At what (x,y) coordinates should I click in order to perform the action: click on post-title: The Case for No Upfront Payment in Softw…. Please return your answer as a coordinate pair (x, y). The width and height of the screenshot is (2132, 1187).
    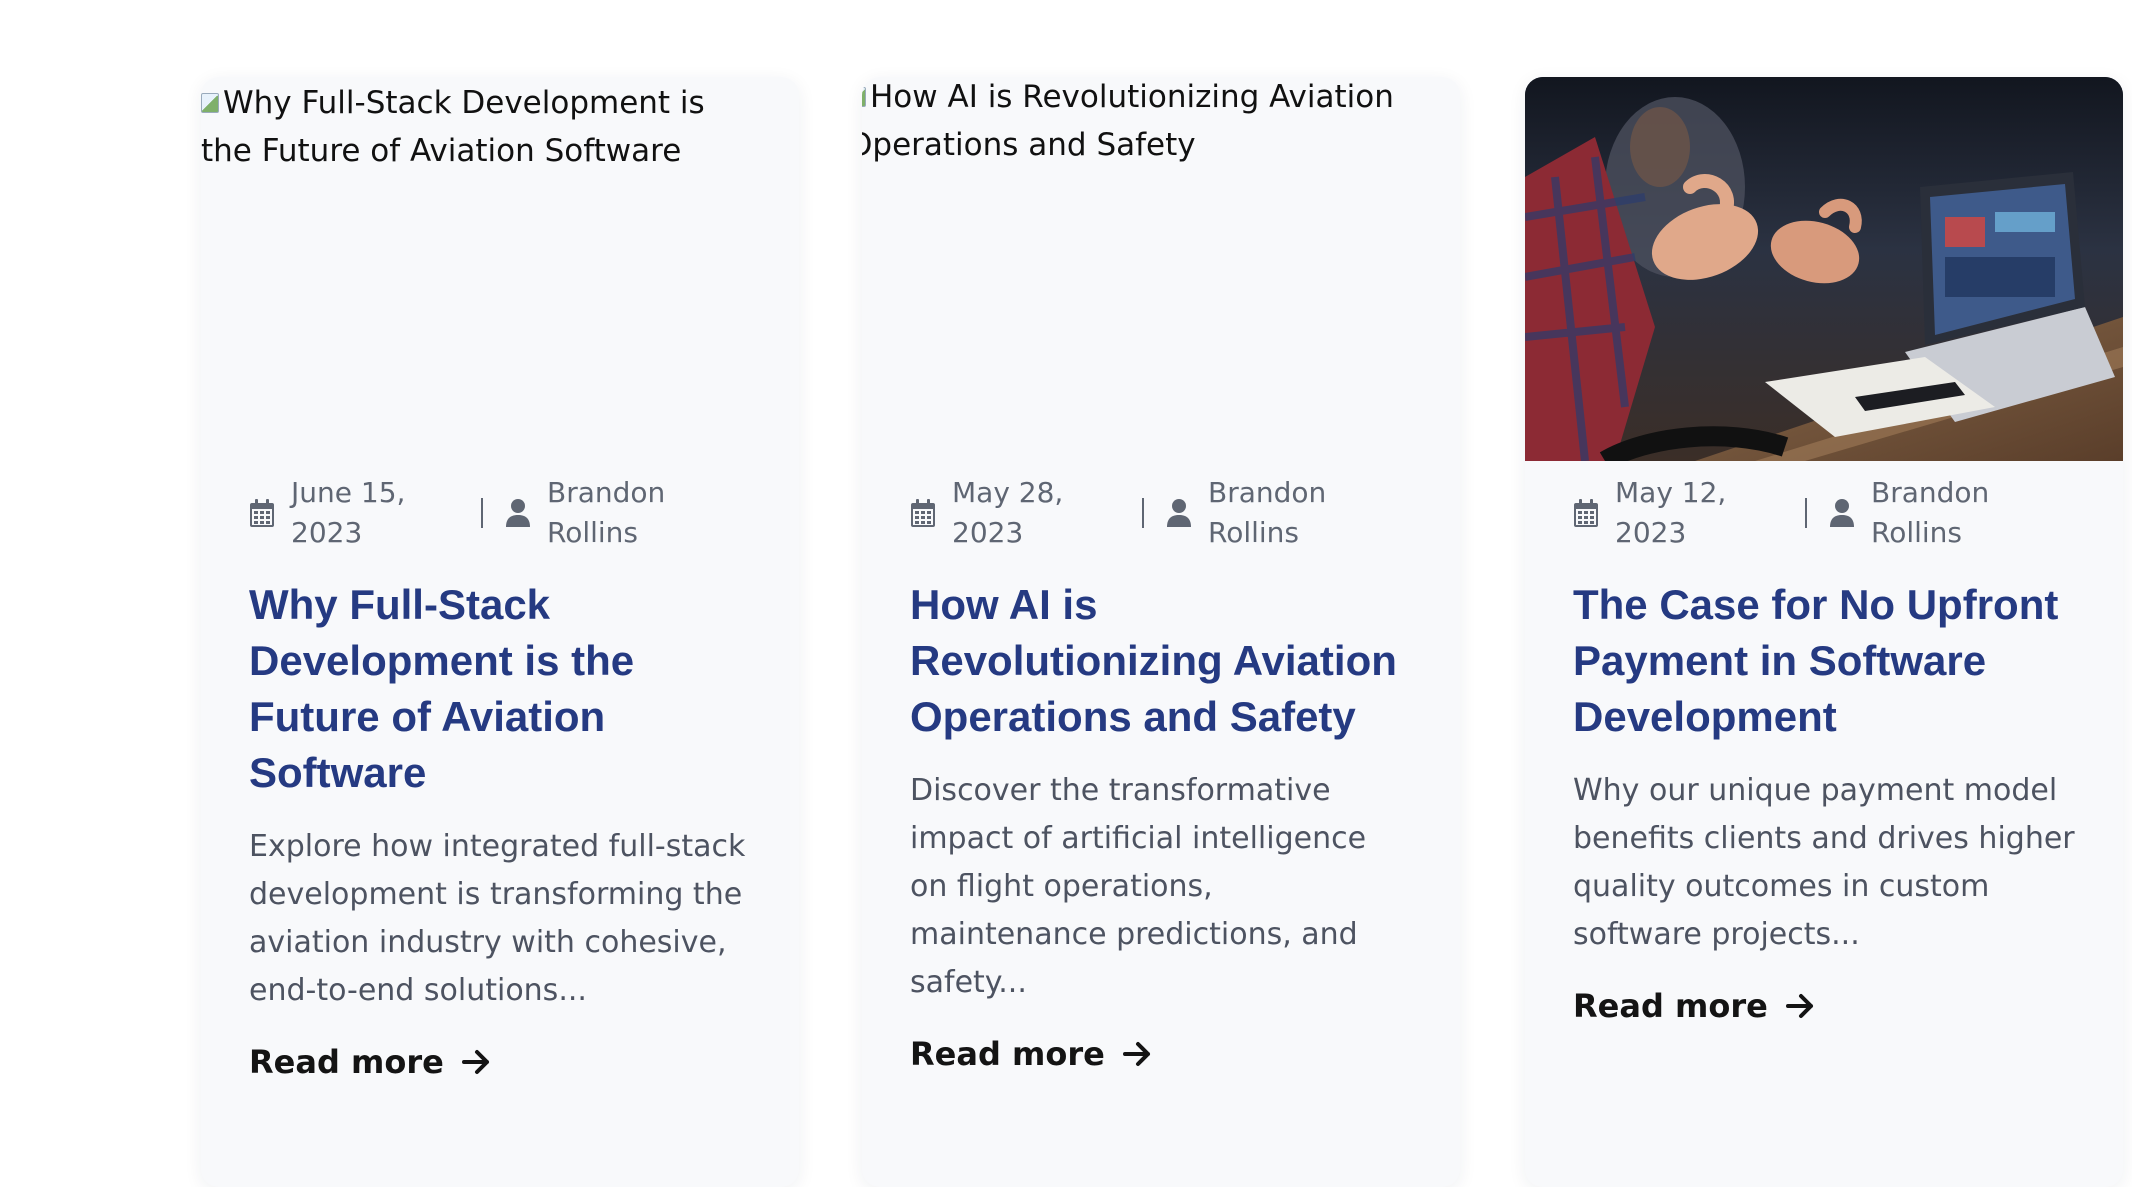
    Looking at the image, I should click on (1824, 661).